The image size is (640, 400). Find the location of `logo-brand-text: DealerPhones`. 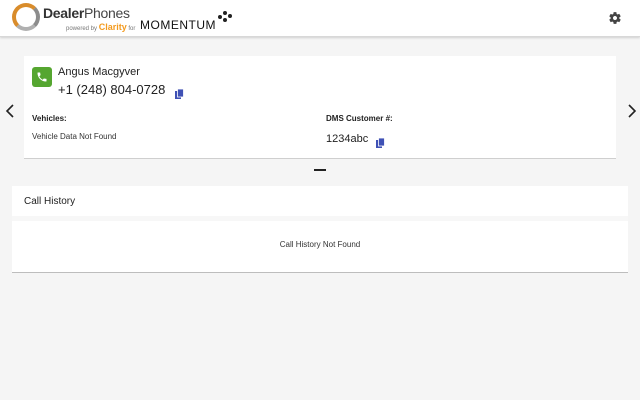

logo-brand-text: DealerPhones is located at coordinates (86, 13).